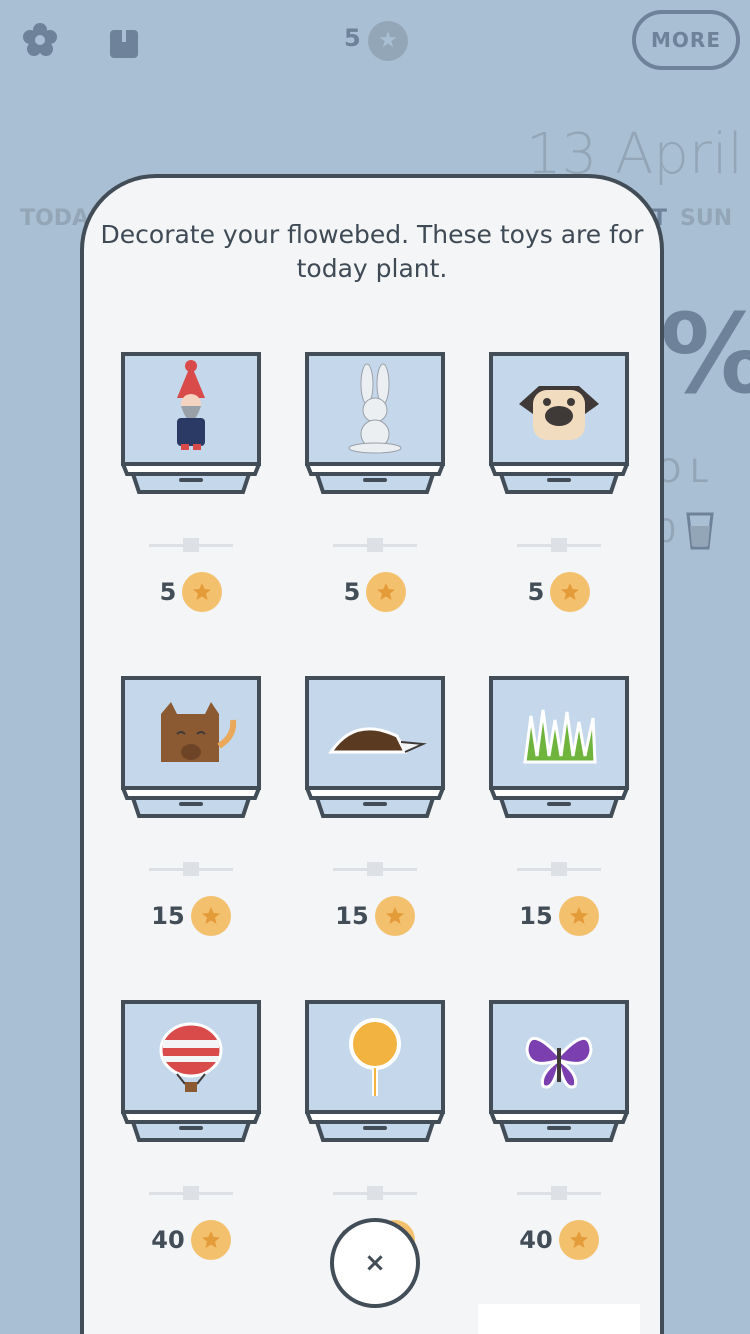 Image resolution: width=750 pixels, height=1334 pixels. Describe the element at coordinates (375, 1263) in the screenshot. I see `close-button: ×` at that location.